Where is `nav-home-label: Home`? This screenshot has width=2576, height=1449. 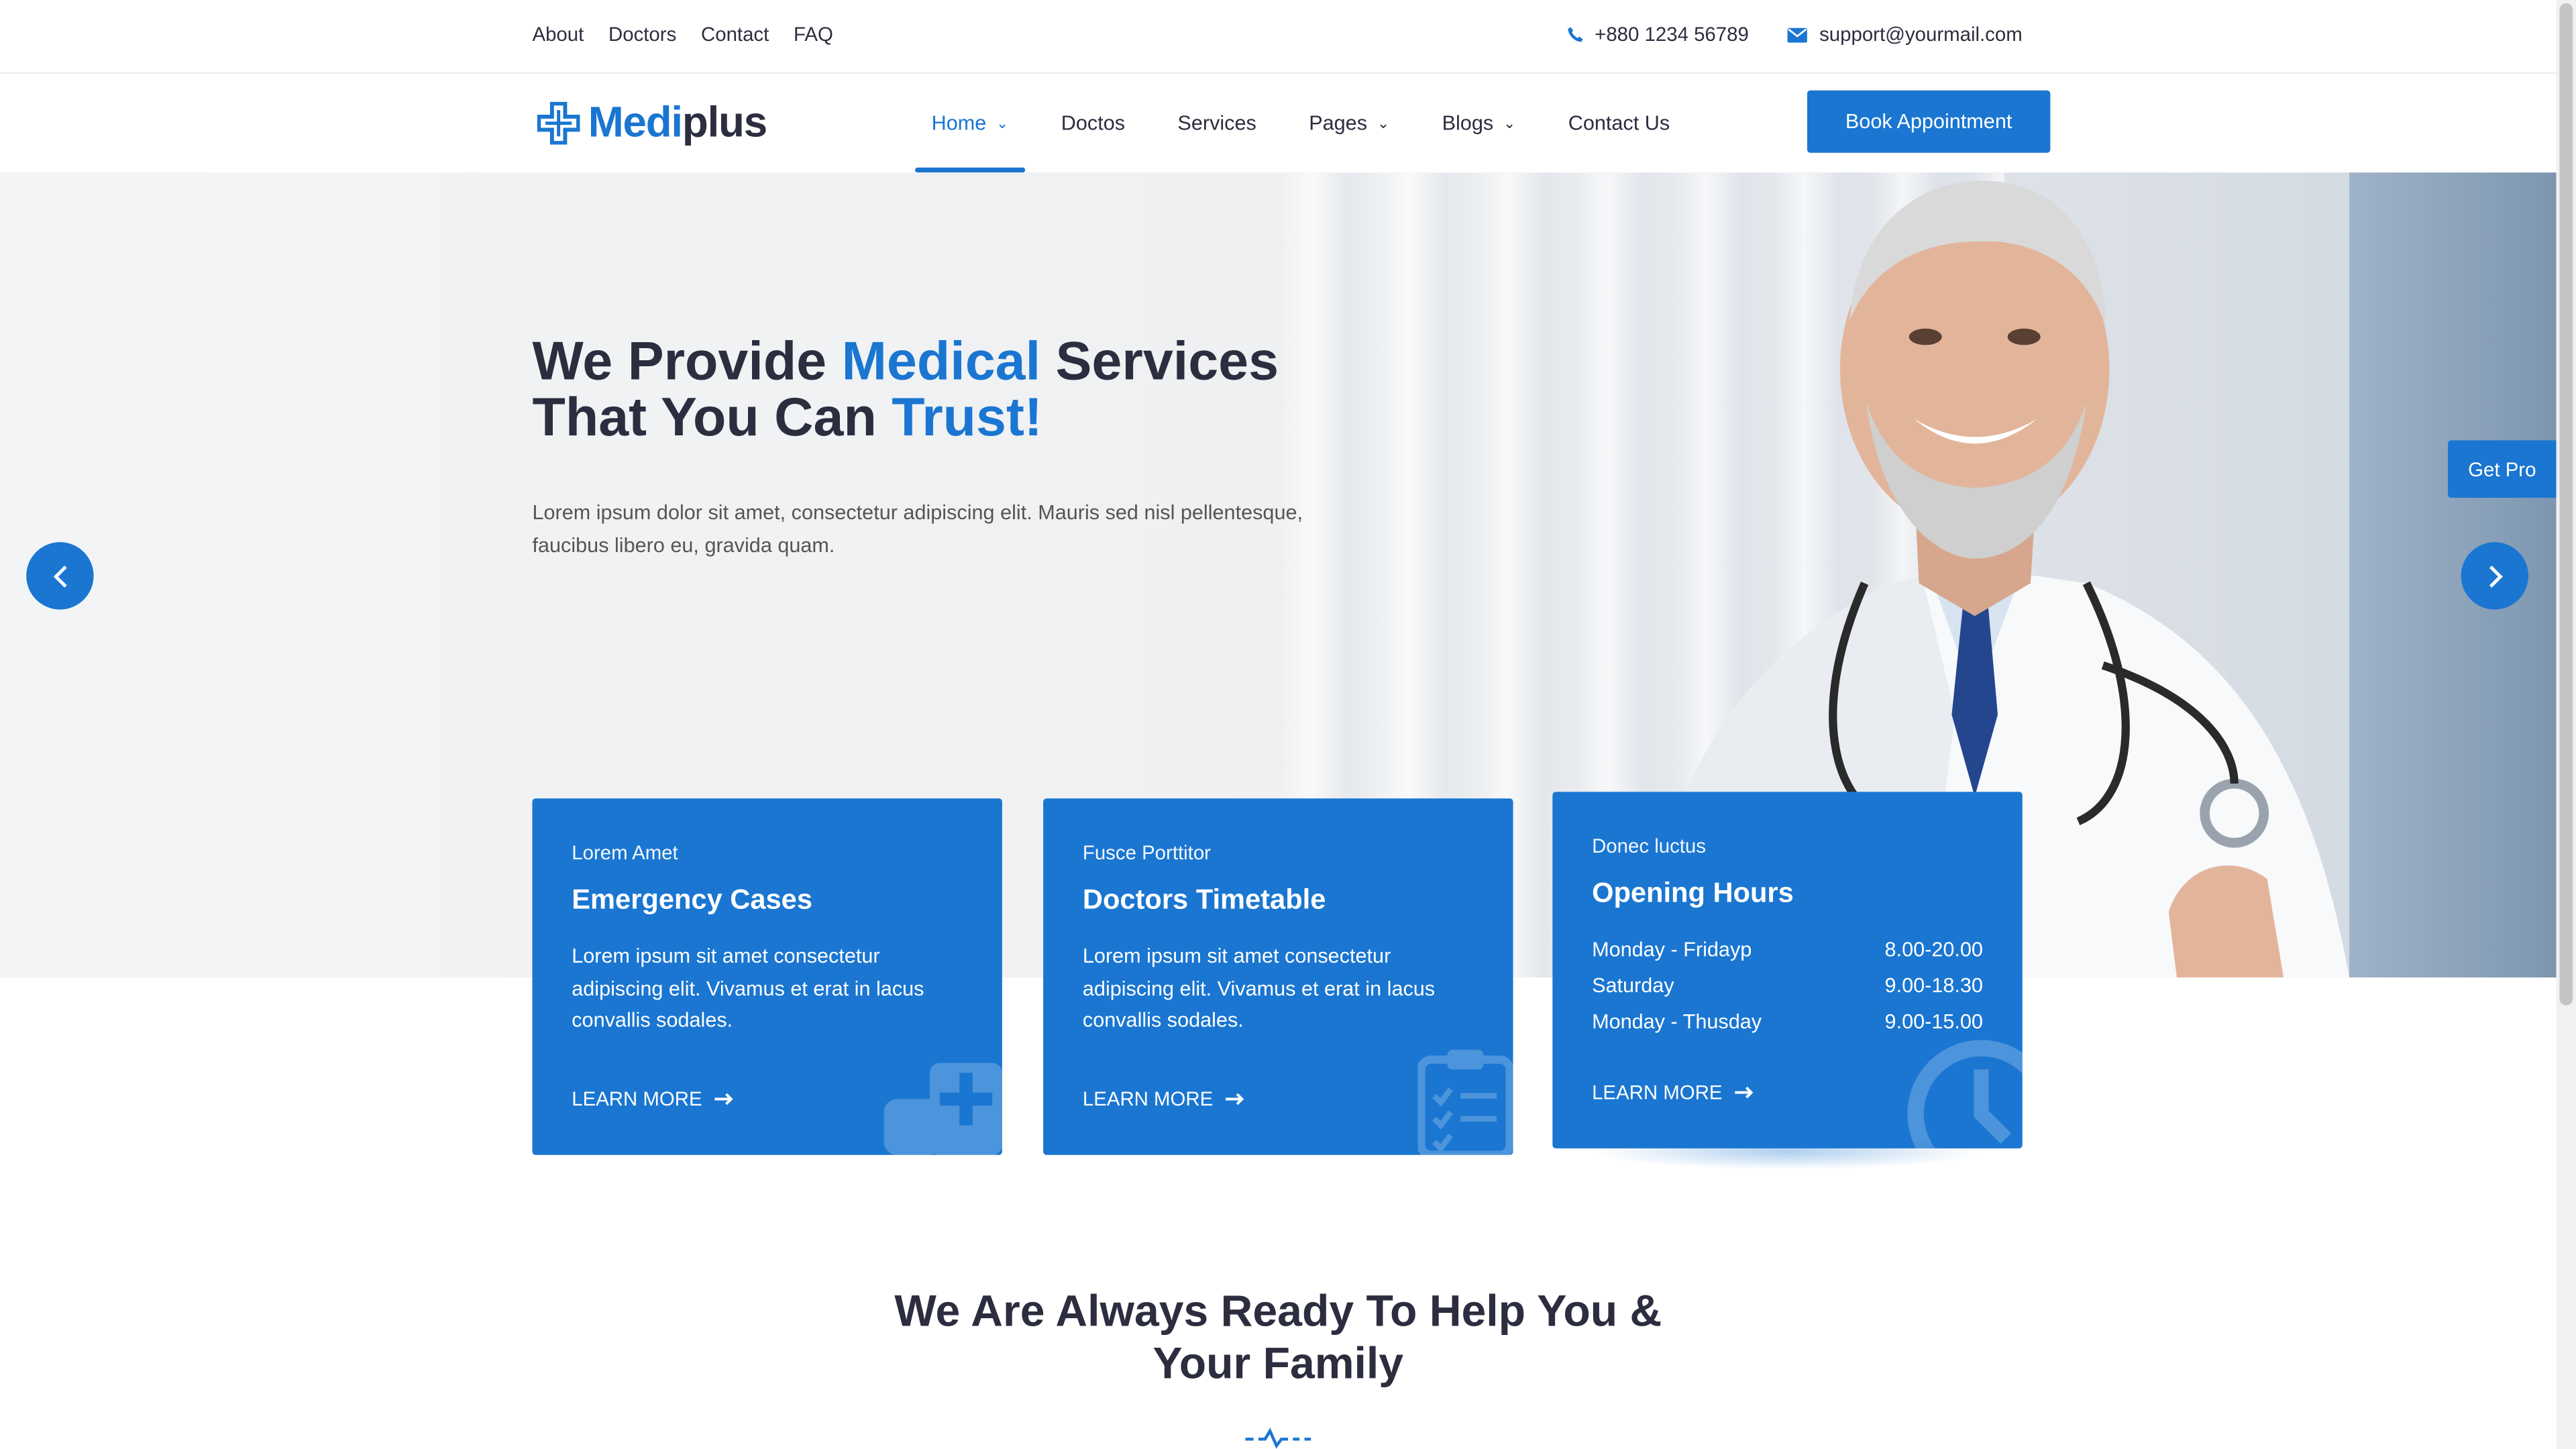
nav-home-label: Home is located at coordinates (959, 123).